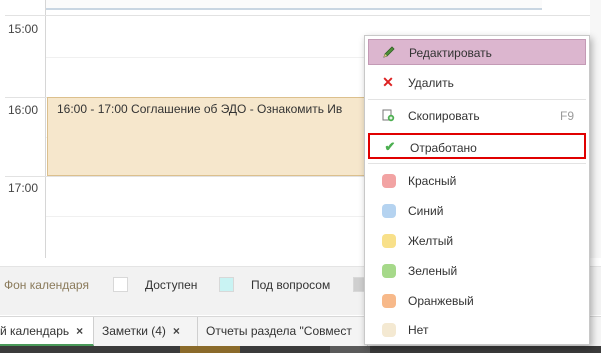 The image size is (601, 353). Describe the element at coordinates (595, 129) in the screenshot. I see `vertical-scrollbar` at that location.